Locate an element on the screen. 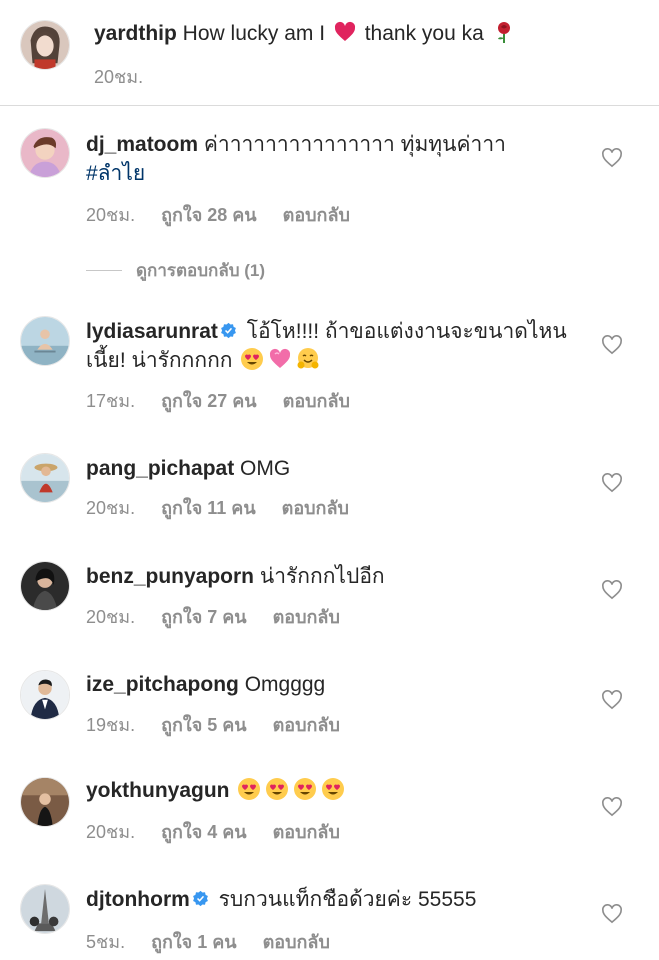  comment-djtonhorm: djtonhorm รบกวนแท็กชือด้วยค่ะ 55555 is located at coordinates (327, 899).